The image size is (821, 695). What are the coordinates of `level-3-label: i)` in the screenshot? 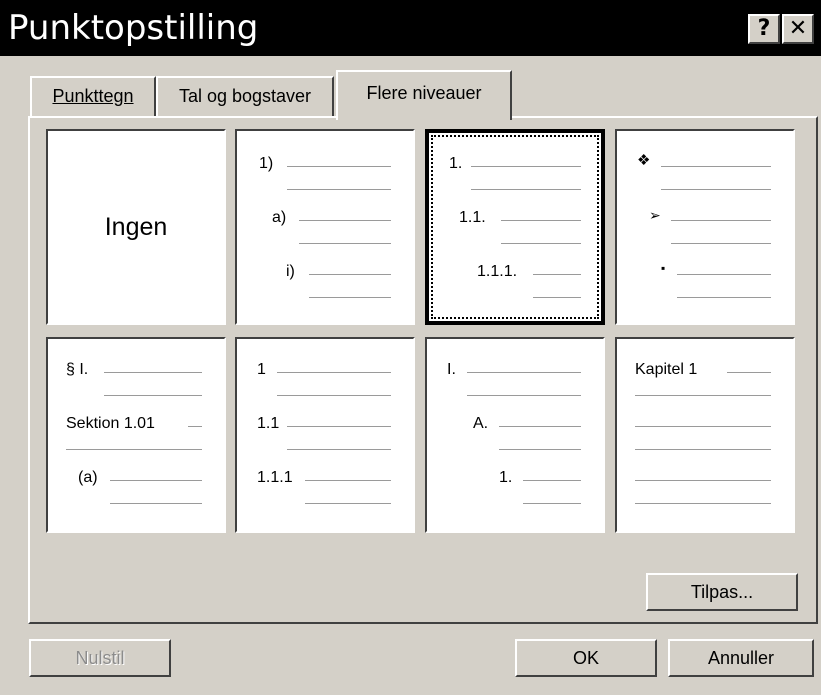 It's located at (290, 271).